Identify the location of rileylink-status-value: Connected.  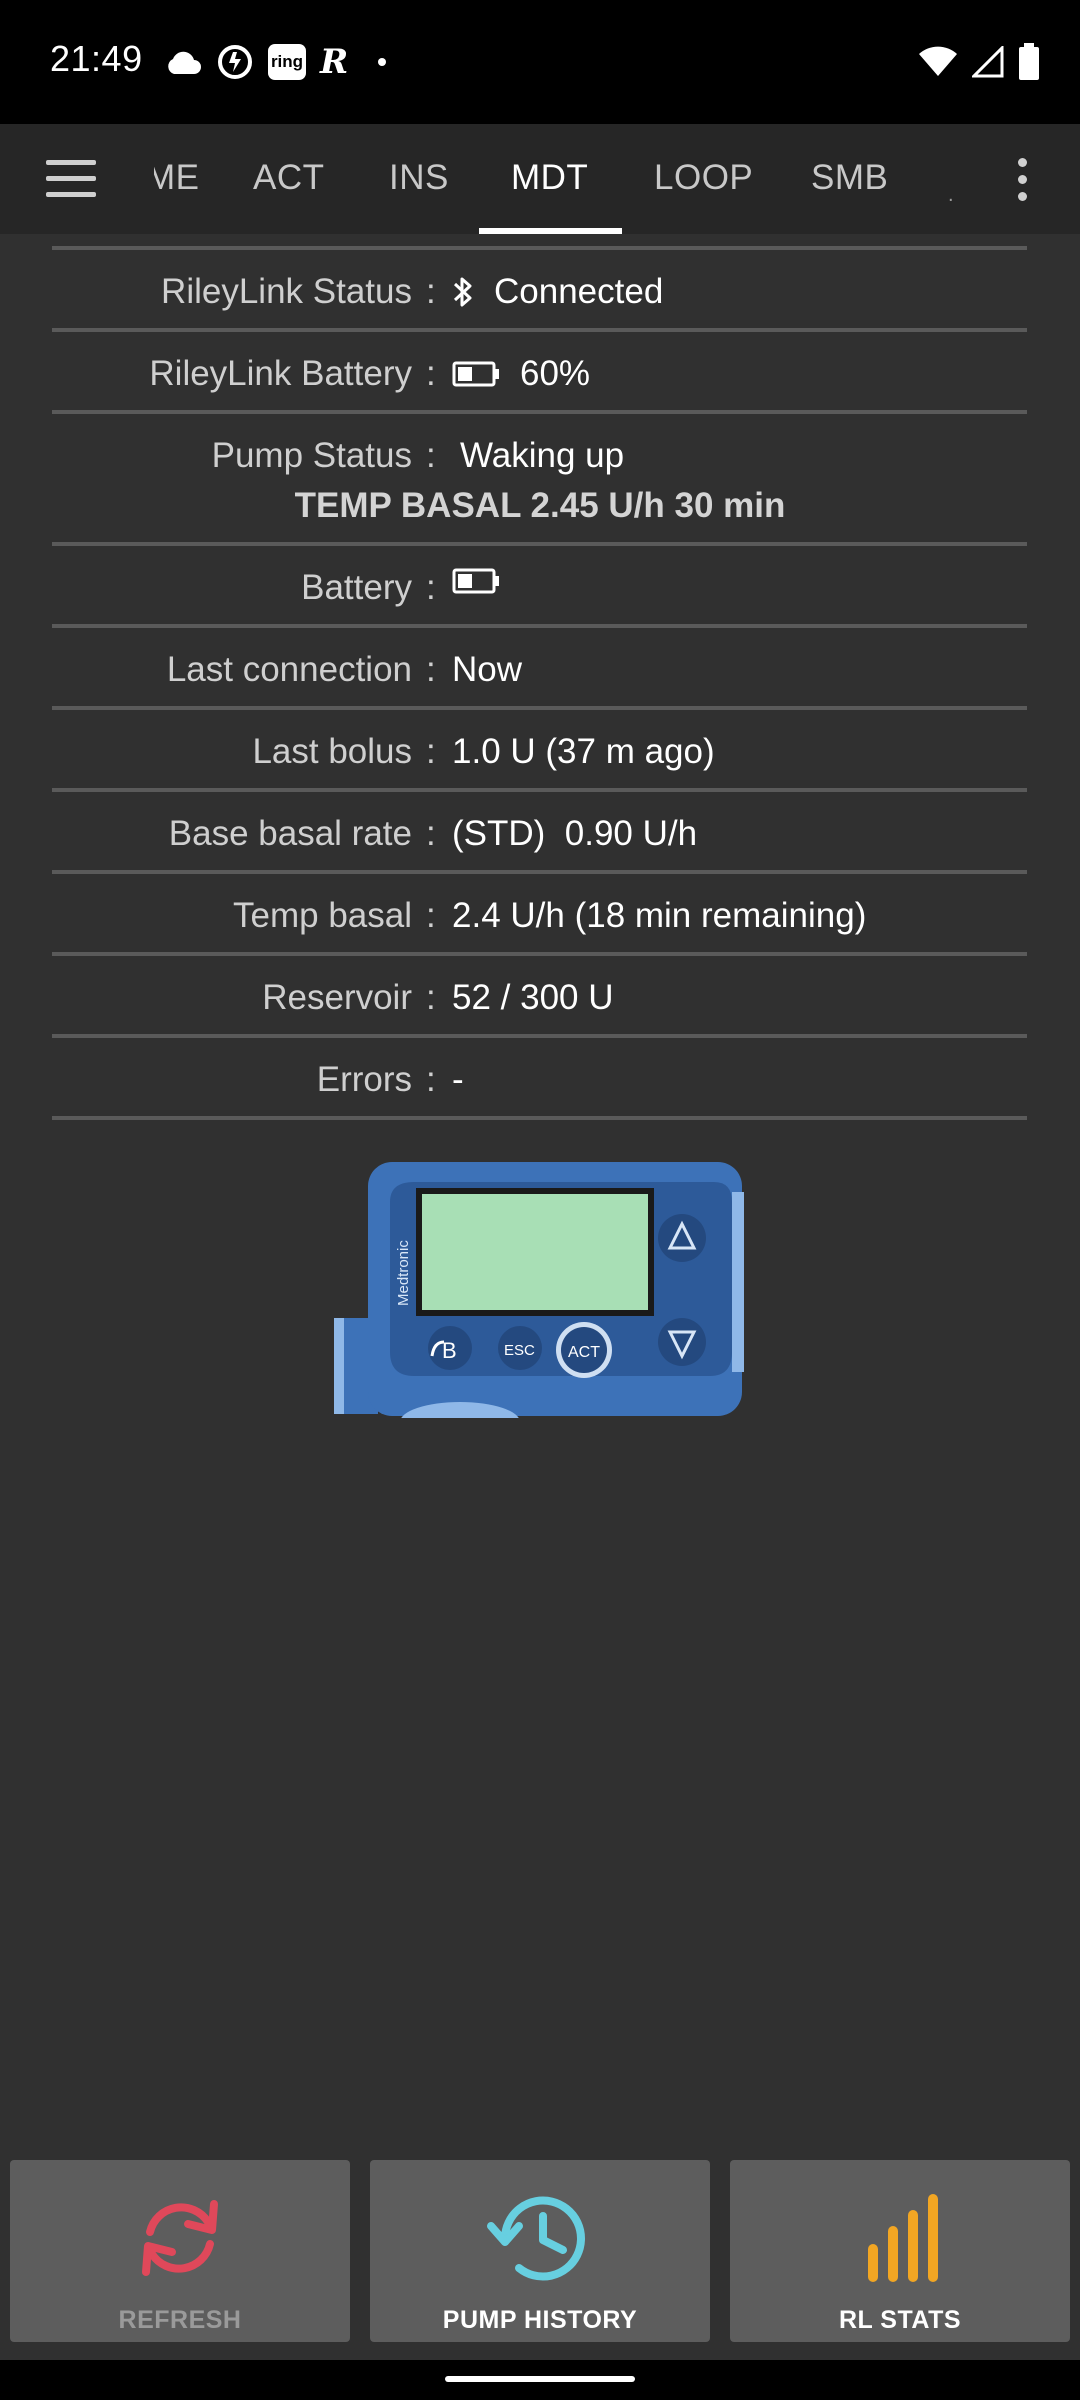
(557, 292).